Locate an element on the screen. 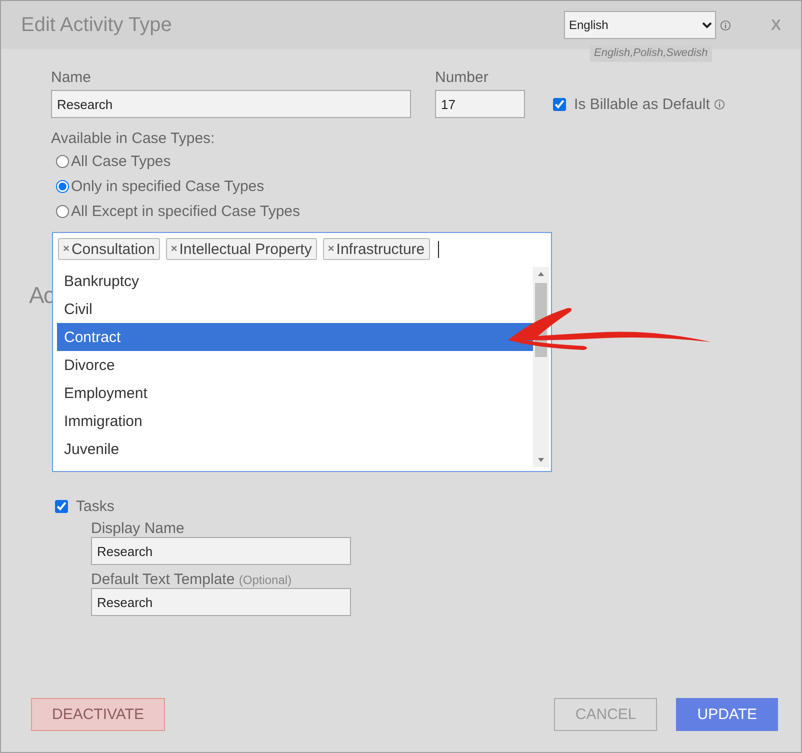  section-label: Available in Case Types: is located at coordinates (133, 138).